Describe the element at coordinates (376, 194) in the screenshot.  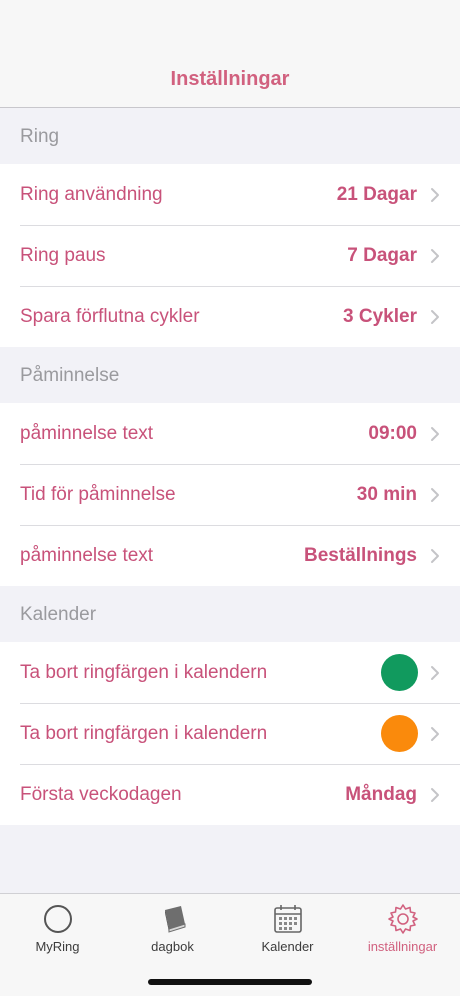
I see `ring-usage-value: 21 Dagar` at that location.